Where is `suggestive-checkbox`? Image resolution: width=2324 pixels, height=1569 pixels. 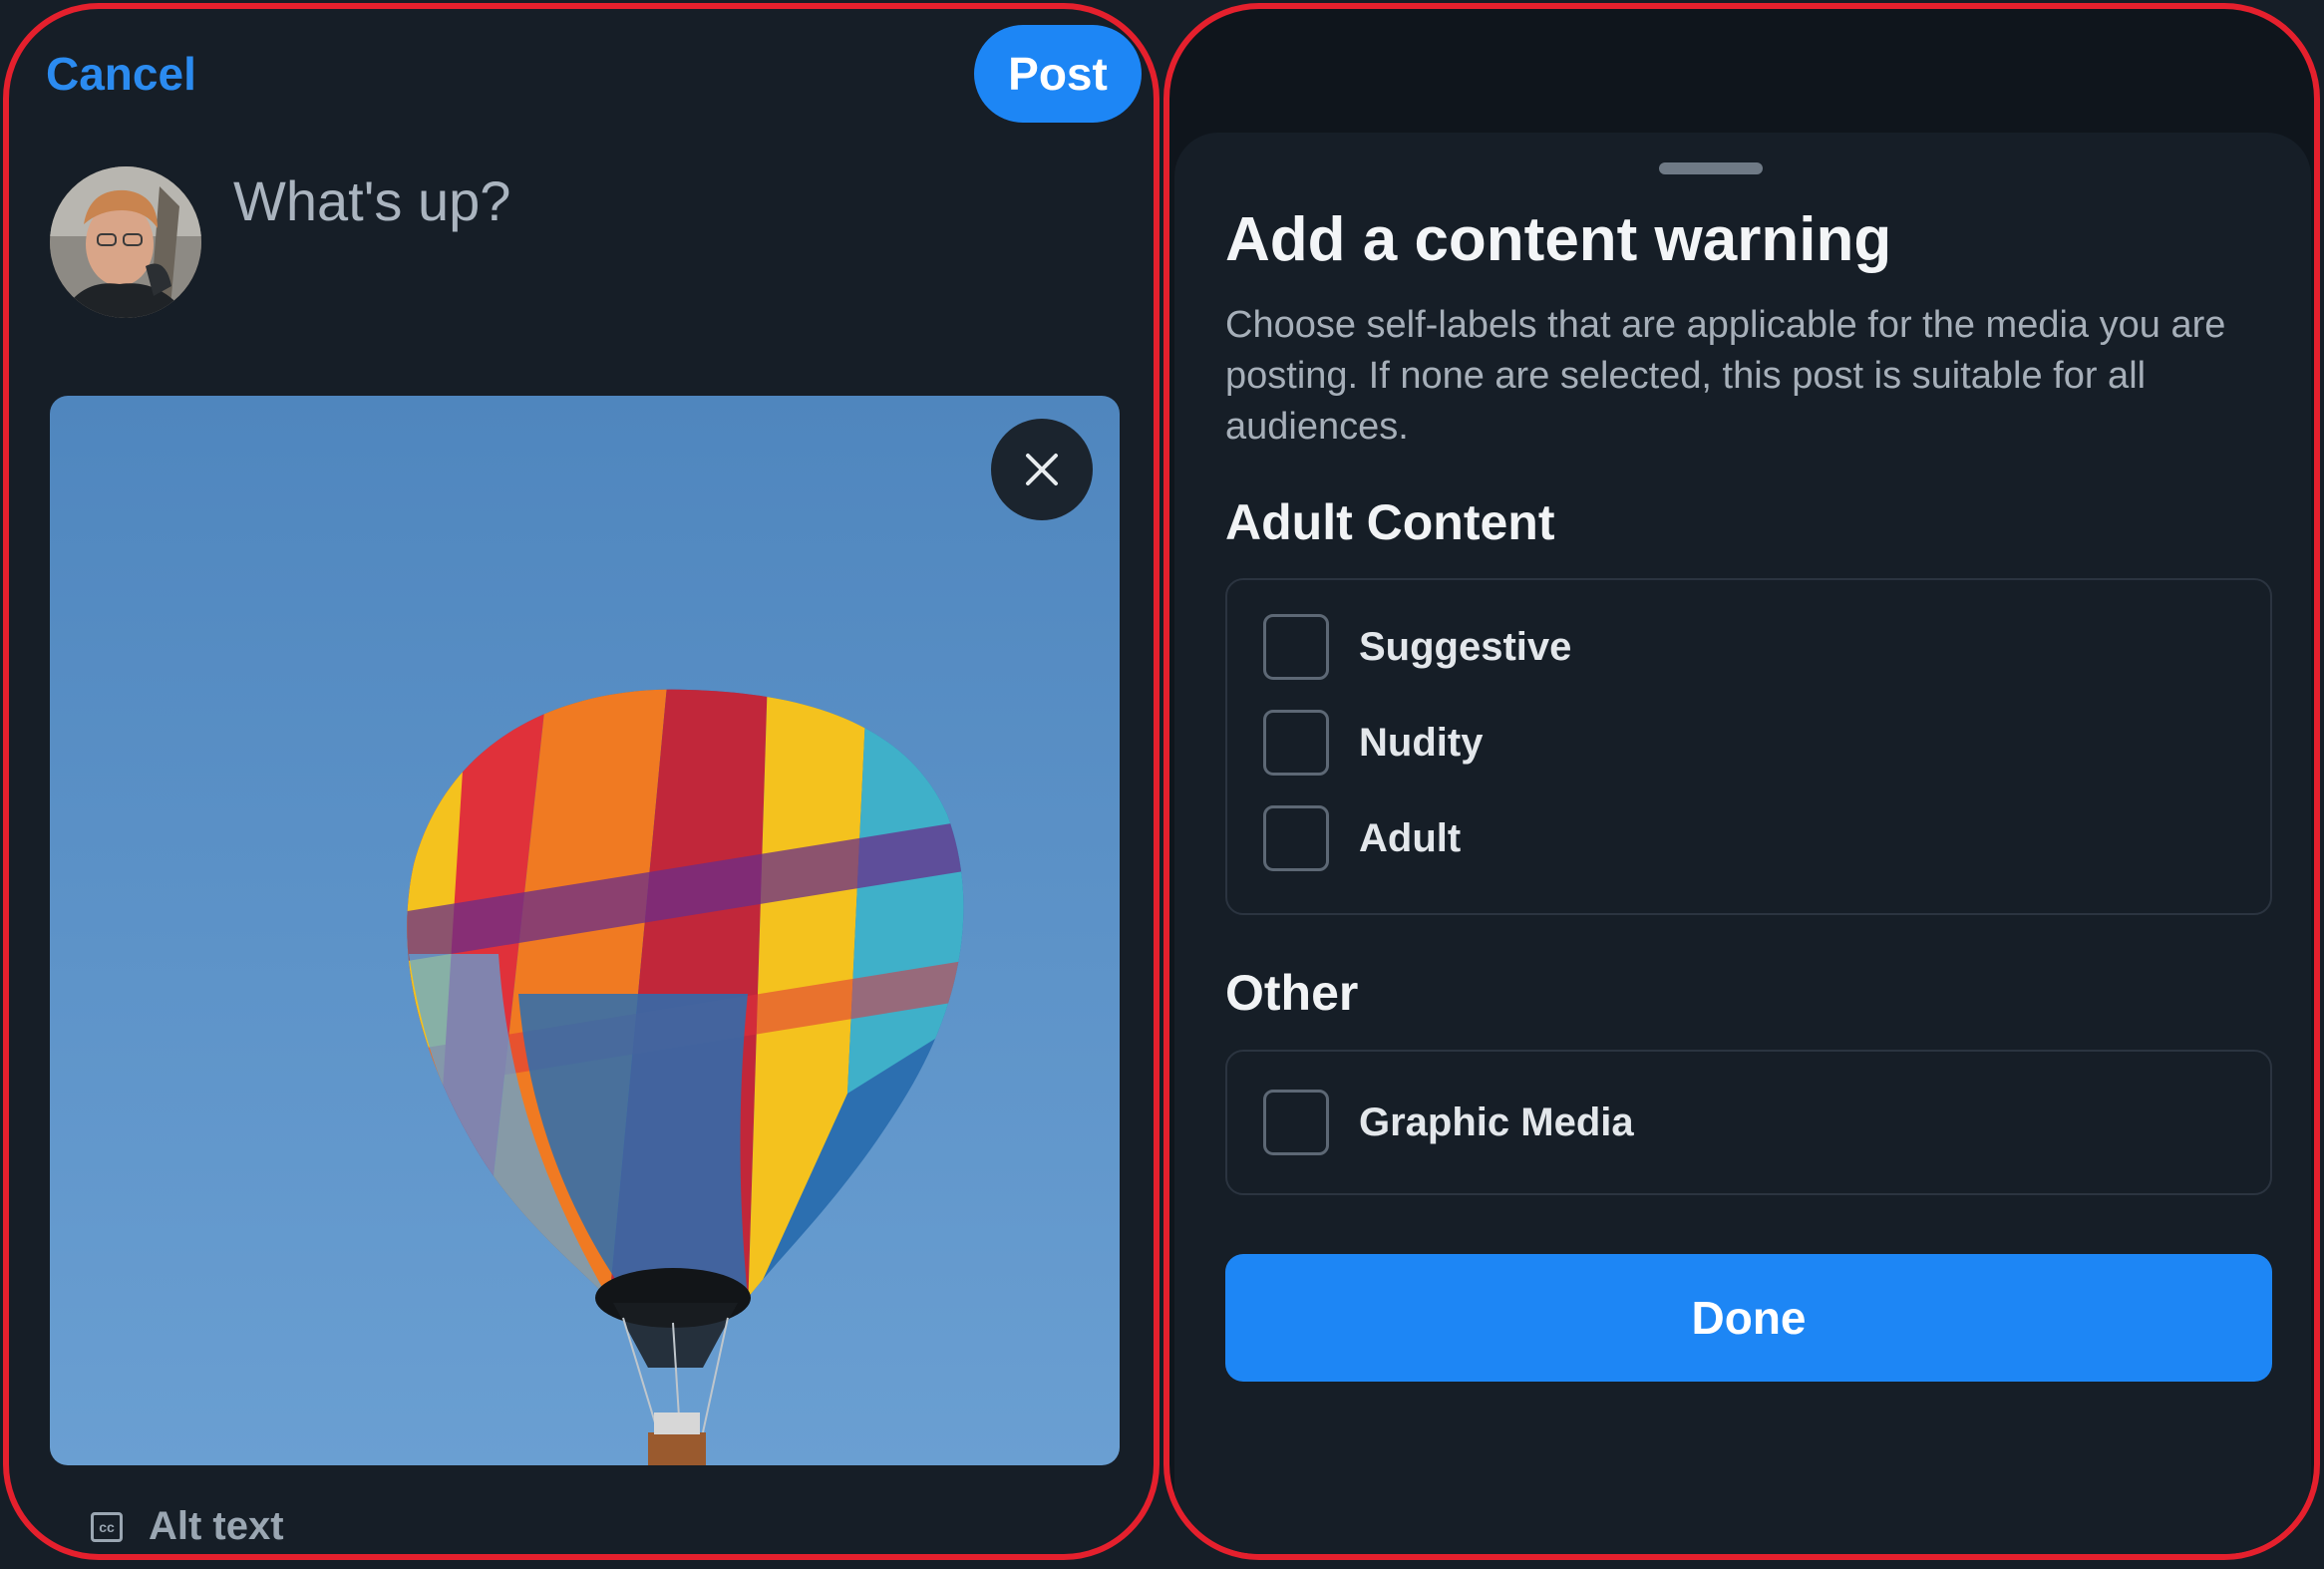 suggestive-checkbox is located at coordinates (1296, 647).